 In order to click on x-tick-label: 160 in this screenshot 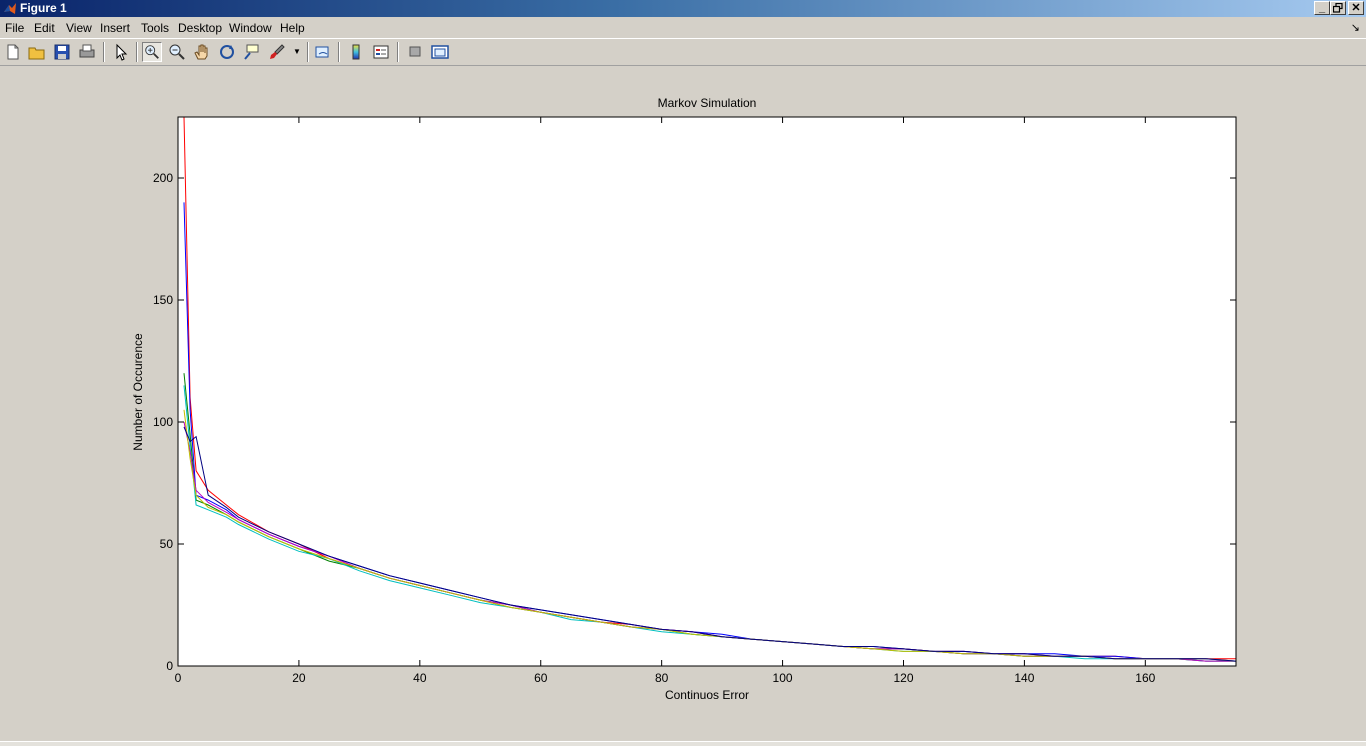, I will do `click(1145, 678)`.